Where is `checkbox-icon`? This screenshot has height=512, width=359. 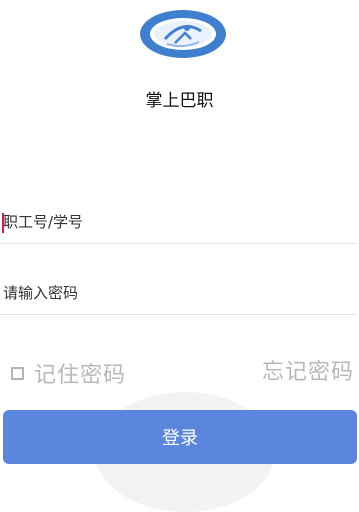 checkbox-icon is located at coordinates (17, 373).